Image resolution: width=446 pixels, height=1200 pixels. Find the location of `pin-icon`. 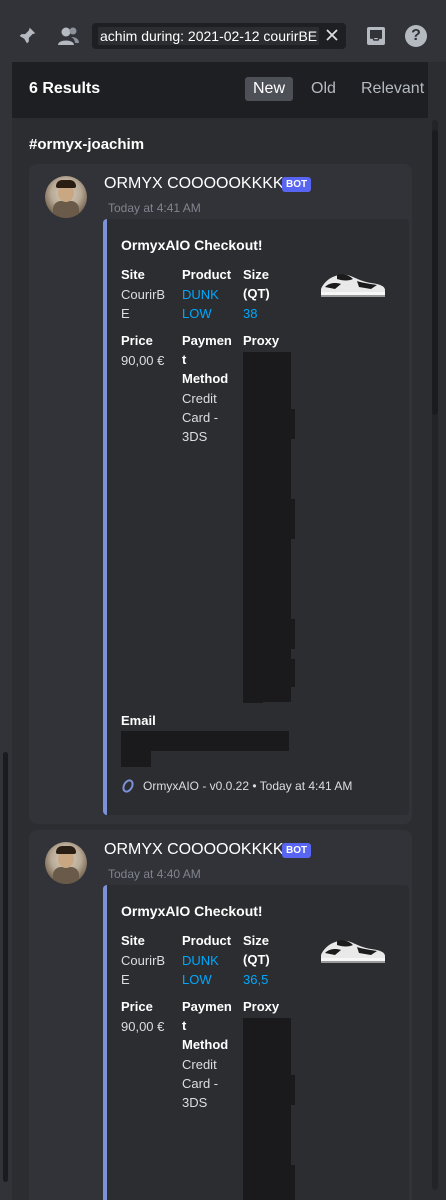

pin-icon is located at coordinates (27, 36).